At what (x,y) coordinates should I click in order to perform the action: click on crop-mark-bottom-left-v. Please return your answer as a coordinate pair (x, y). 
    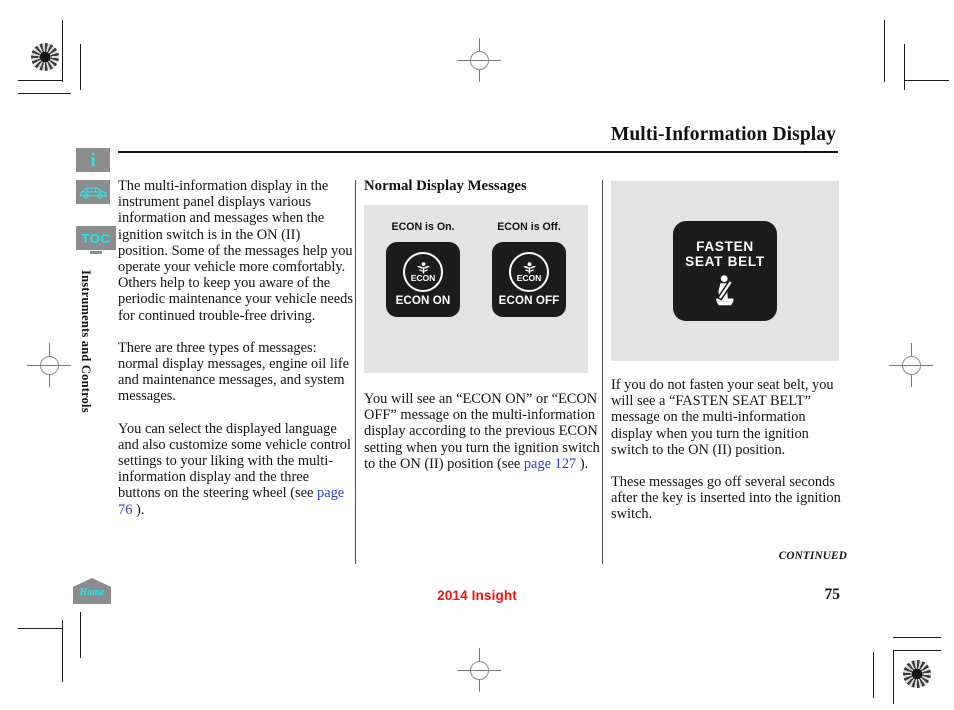
    Looking at the image, I should click on (63, 651).